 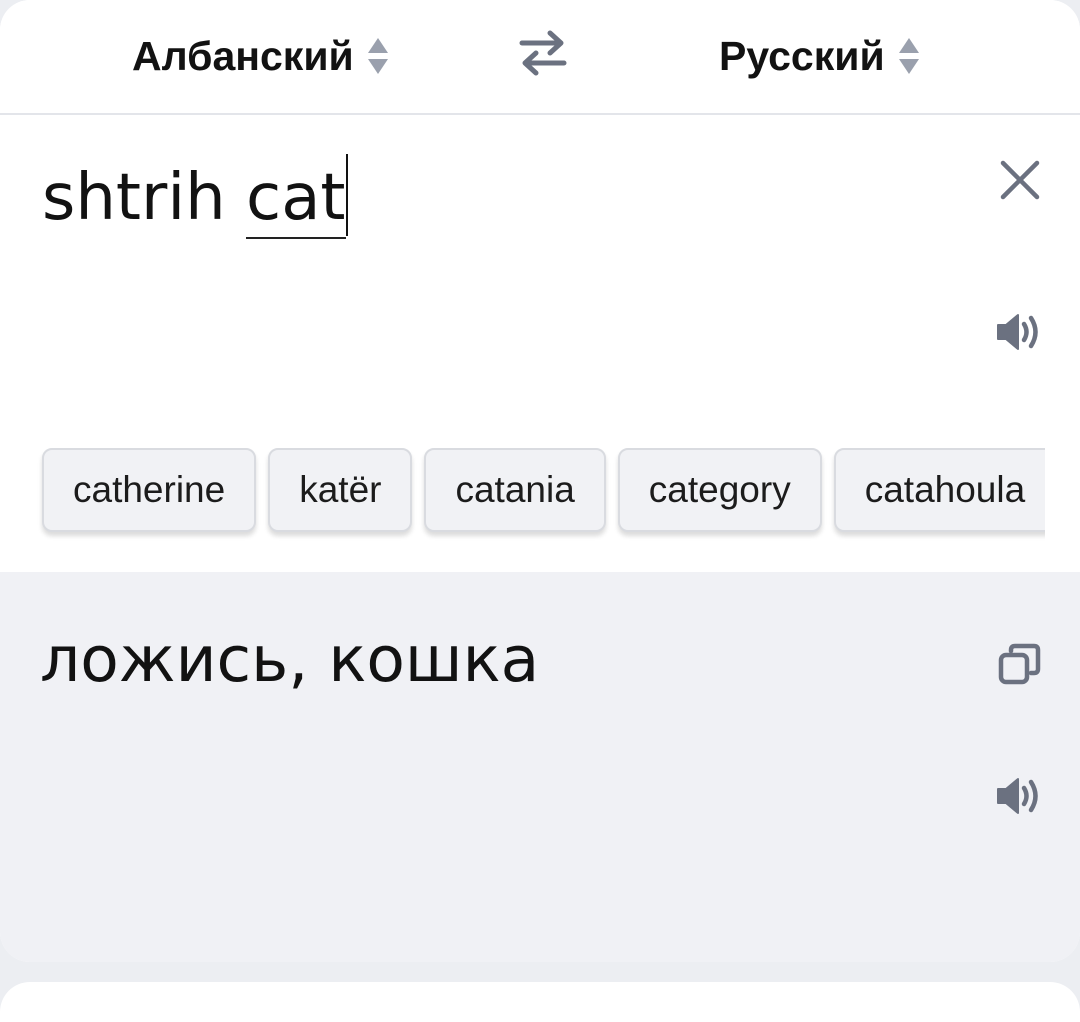 What do you see at coordinates (543, 53) in the screenshot?
I see `swap-languages-icon` at bounding box center [543, 53].